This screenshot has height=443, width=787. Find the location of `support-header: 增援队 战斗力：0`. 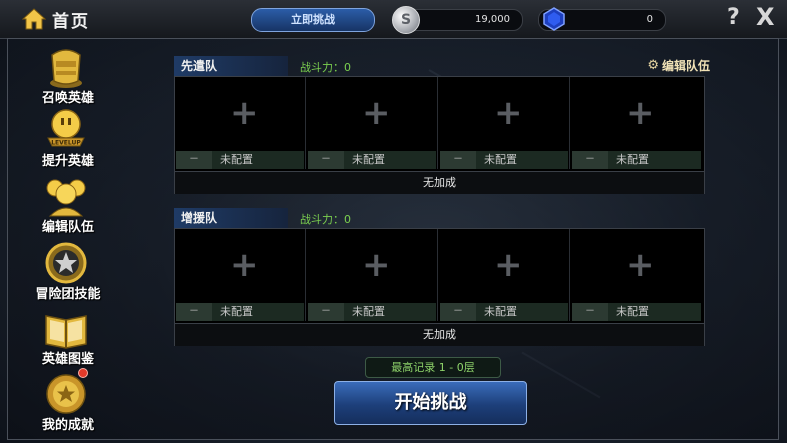

support-header: 增援队 战斗力：0 is located at coordinates (439, 218).